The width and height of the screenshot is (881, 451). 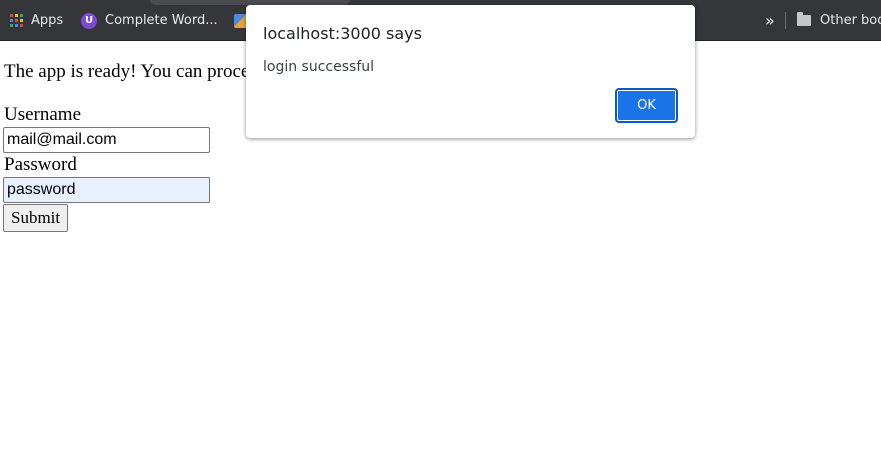 What do you see at coordinates (16, 20) in the screenshot?
I see `apps-grid-icon` at bounding box center [16, 20].